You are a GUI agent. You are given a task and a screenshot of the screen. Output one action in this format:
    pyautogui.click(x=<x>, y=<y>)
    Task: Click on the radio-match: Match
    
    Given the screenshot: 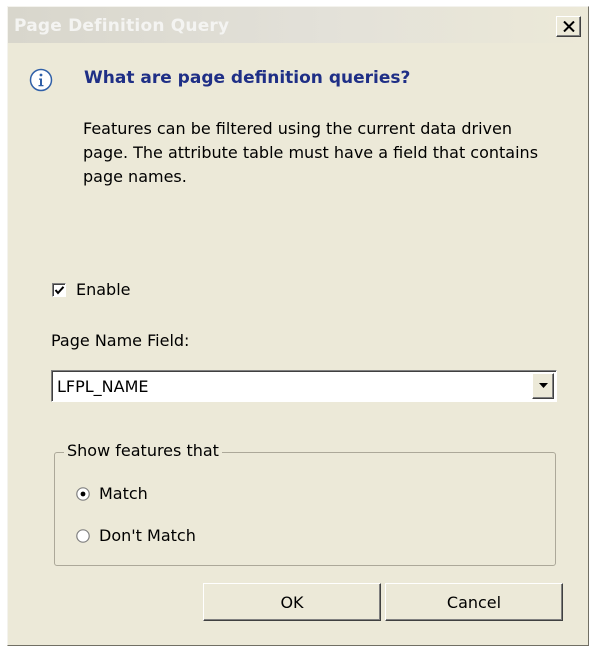 What is the action you would take?
    pyautogui.click(x=112, y=493)
    